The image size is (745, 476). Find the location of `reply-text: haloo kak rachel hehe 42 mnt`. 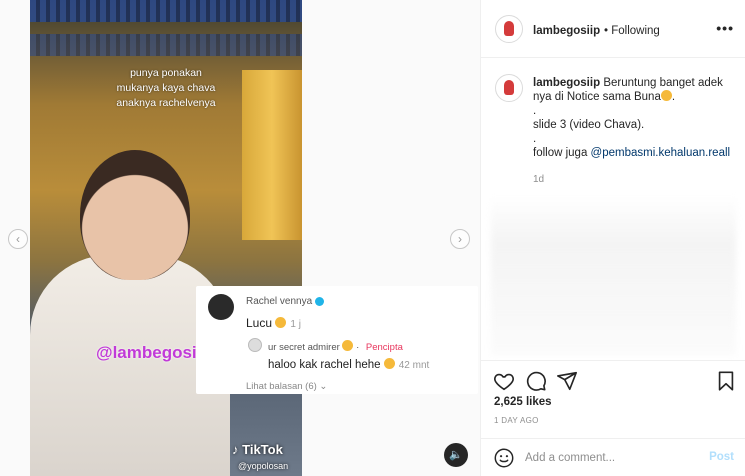

reply-text: haloo kak rachel hehe 42 mnt is located at coordinates (349, 364).